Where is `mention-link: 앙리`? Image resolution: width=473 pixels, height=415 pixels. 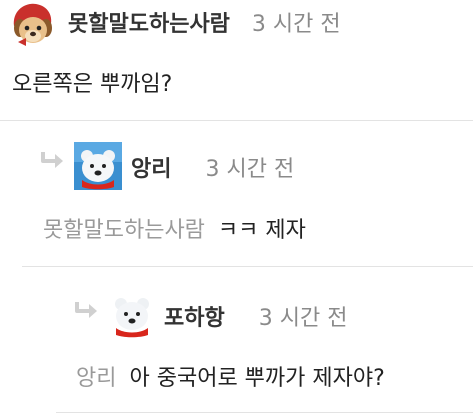 mention-link: 앙리 is located at coordinates (96, 378).